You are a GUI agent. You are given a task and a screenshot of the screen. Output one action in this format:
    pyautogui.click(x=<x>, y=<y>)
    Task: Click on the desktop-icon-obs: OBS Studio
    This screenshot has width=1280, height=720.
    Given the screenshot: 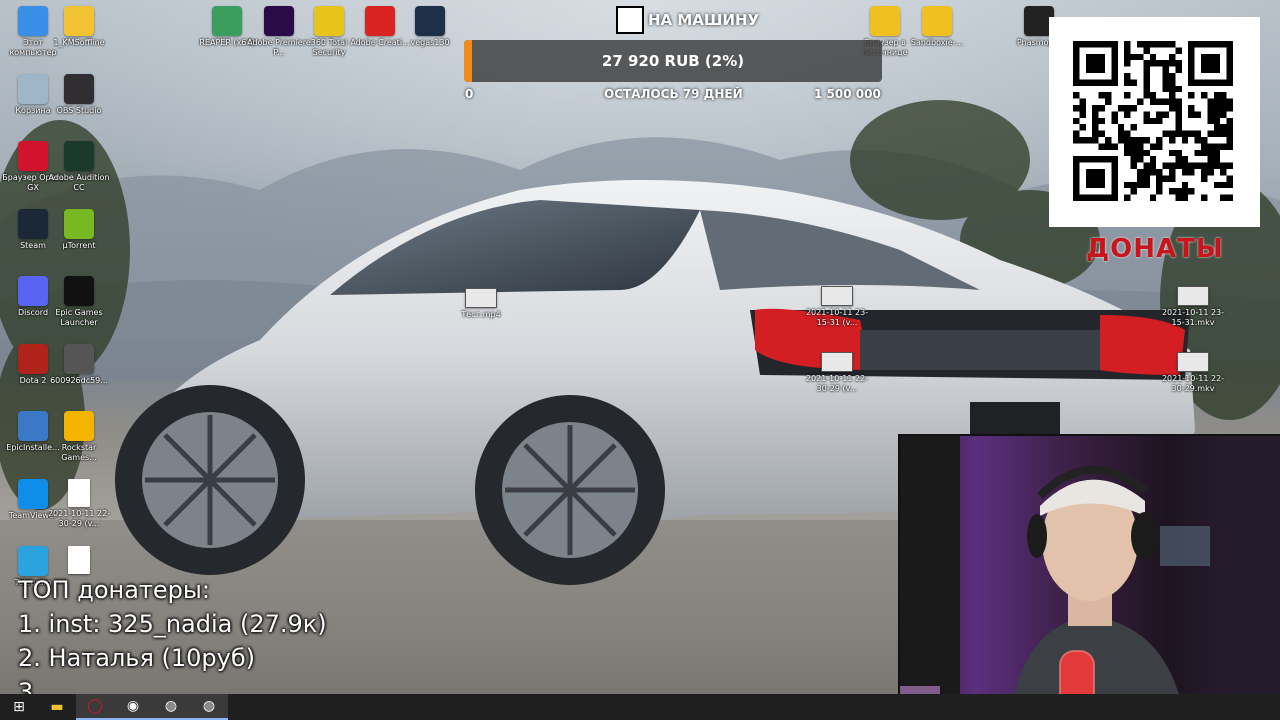 What is the action you would take?
    pyautogui.click(x=79, y=94)
    